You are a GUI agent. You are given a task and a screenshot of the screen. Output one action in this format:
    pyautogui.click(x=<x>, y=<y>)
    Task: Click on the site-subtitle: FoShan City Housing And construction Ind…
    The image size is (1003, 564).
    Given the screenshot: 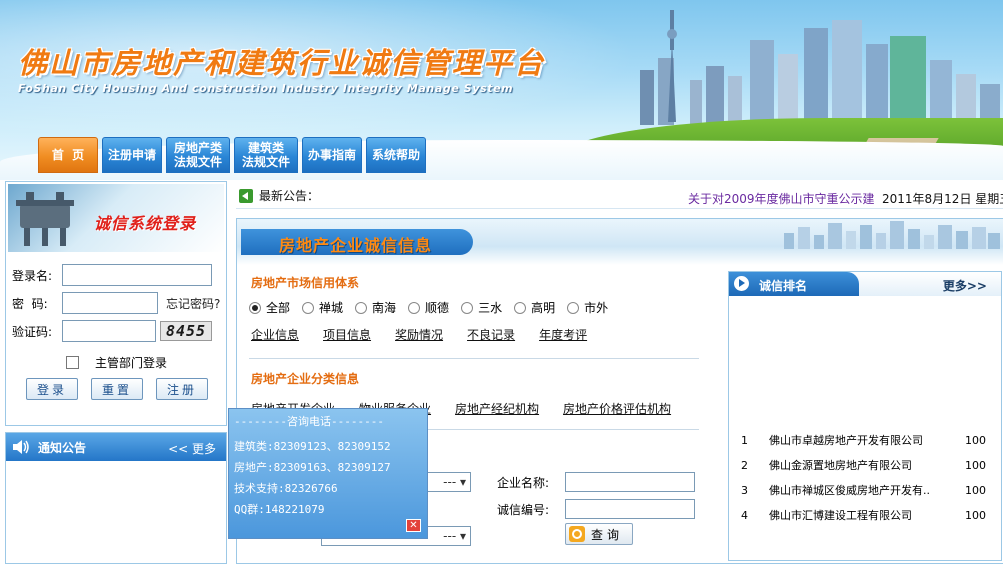 What is the action you would take?
    pyautogui.click(x=266, y=88)
    